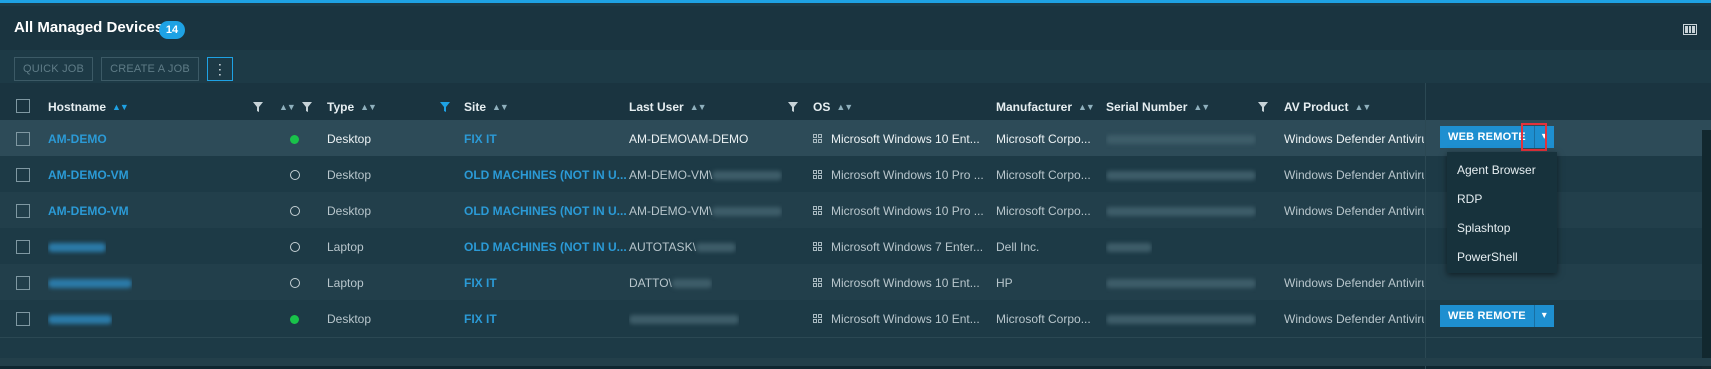 The width and height of the screenshot is (1711, 369). What do you see at coordinates (1263, 107) in the screenshot?
I see `serial-filter-icon` at bounding box center [1263, 107].